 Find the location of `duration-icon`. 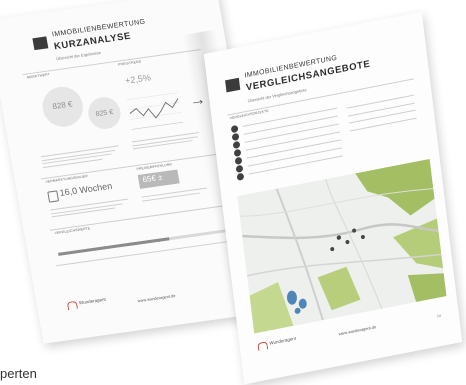

duration-icon is located at coordinates (53, 196).